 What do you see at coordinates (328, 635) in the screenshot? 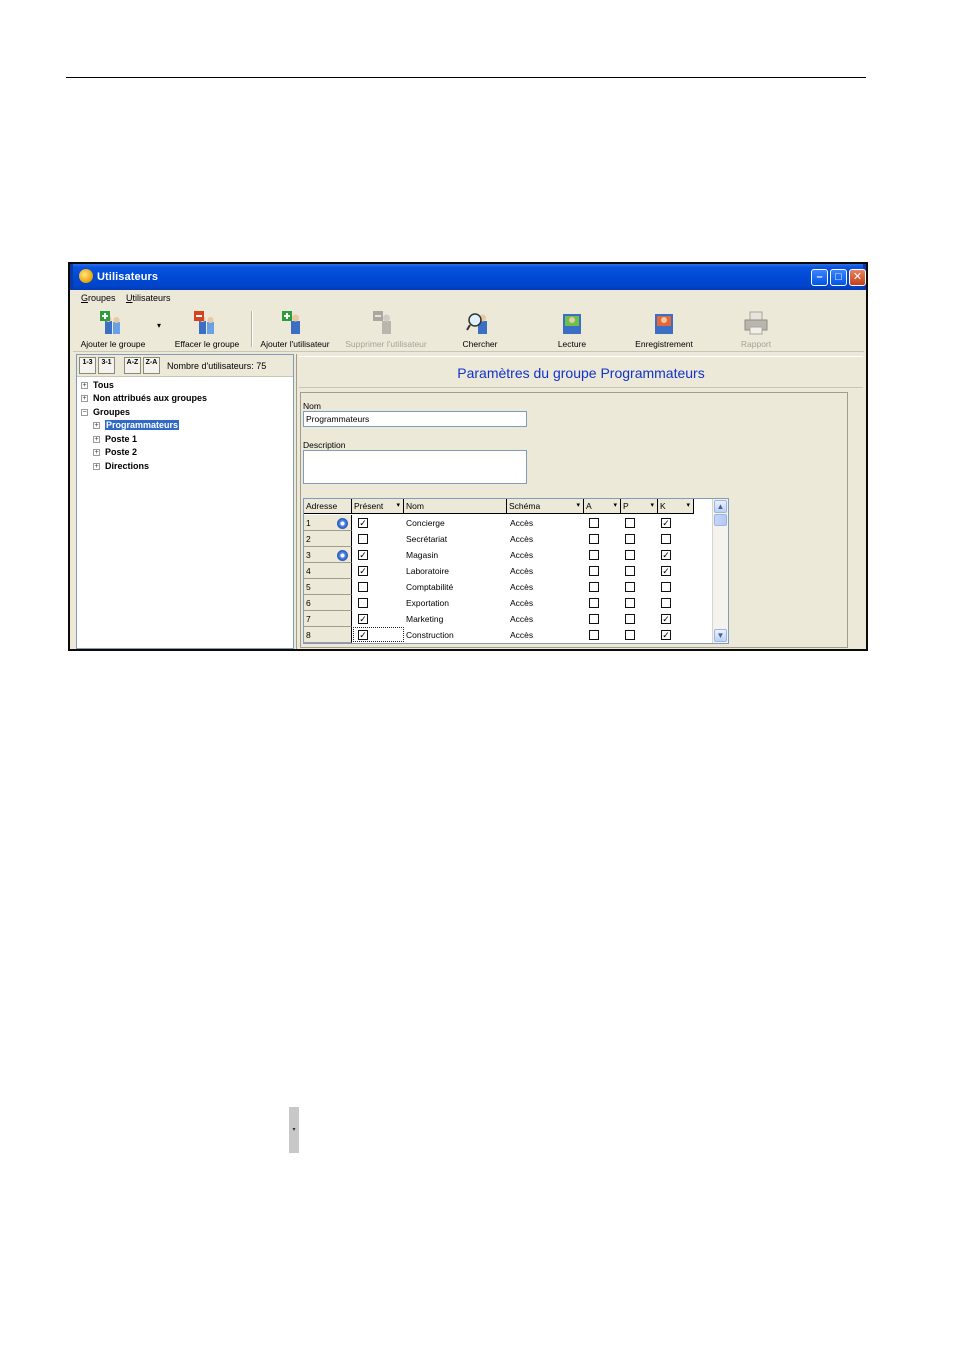
I see `row-address-cell: 8` at bounding box center [328, 635].